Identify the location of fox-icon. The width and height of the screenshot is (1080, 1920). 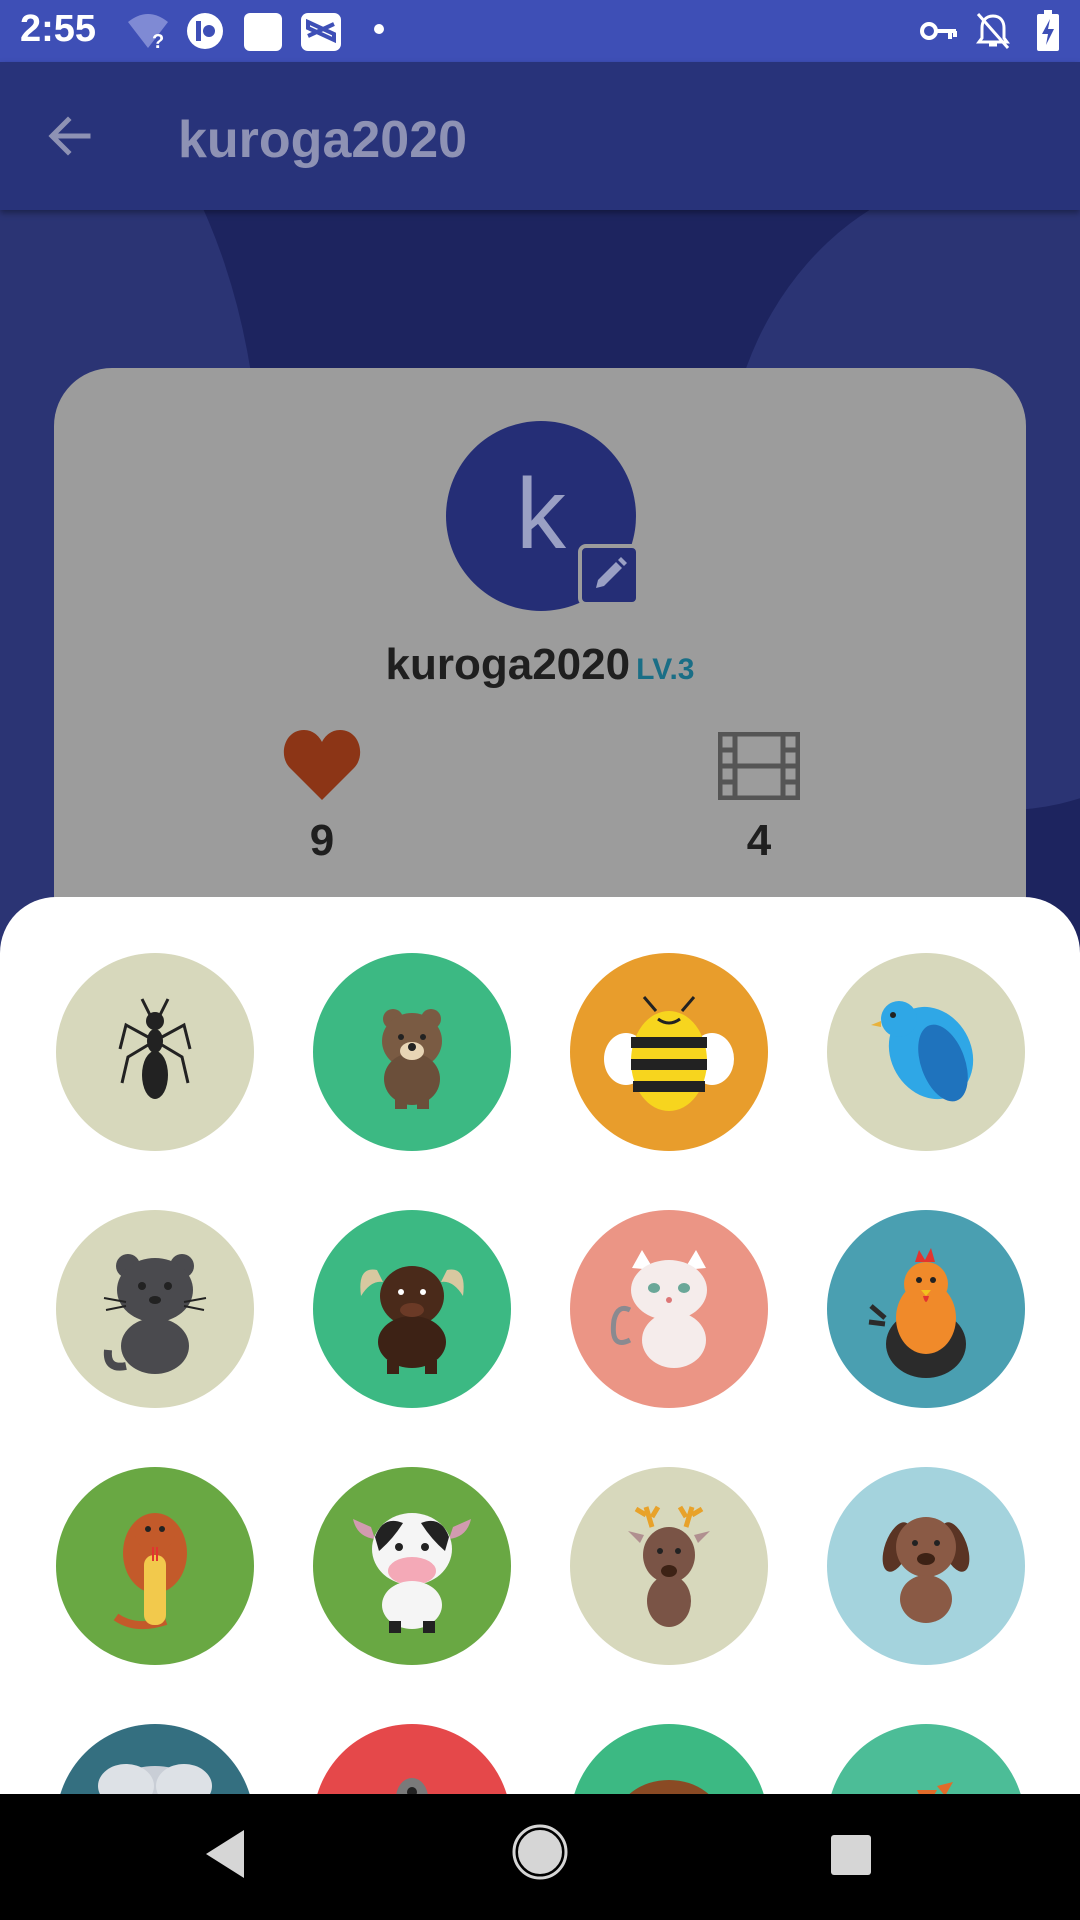
(935, 1788).